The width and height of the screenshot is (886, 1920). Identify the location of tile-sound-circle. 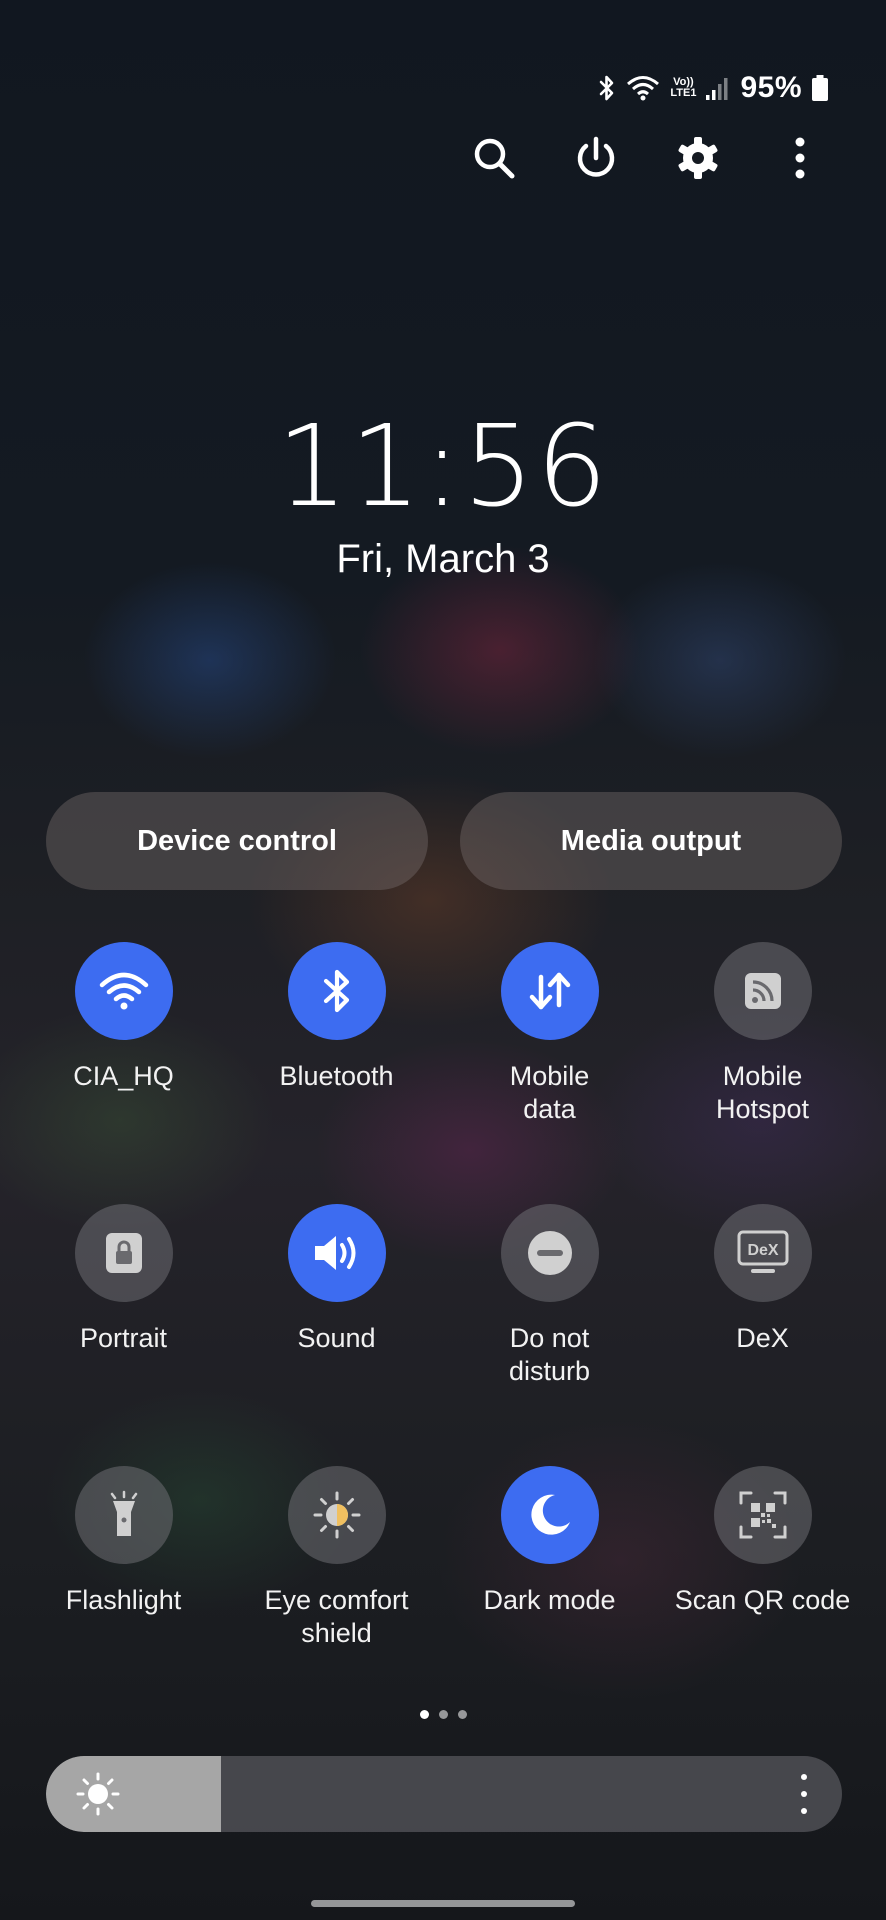
(336, 1253).